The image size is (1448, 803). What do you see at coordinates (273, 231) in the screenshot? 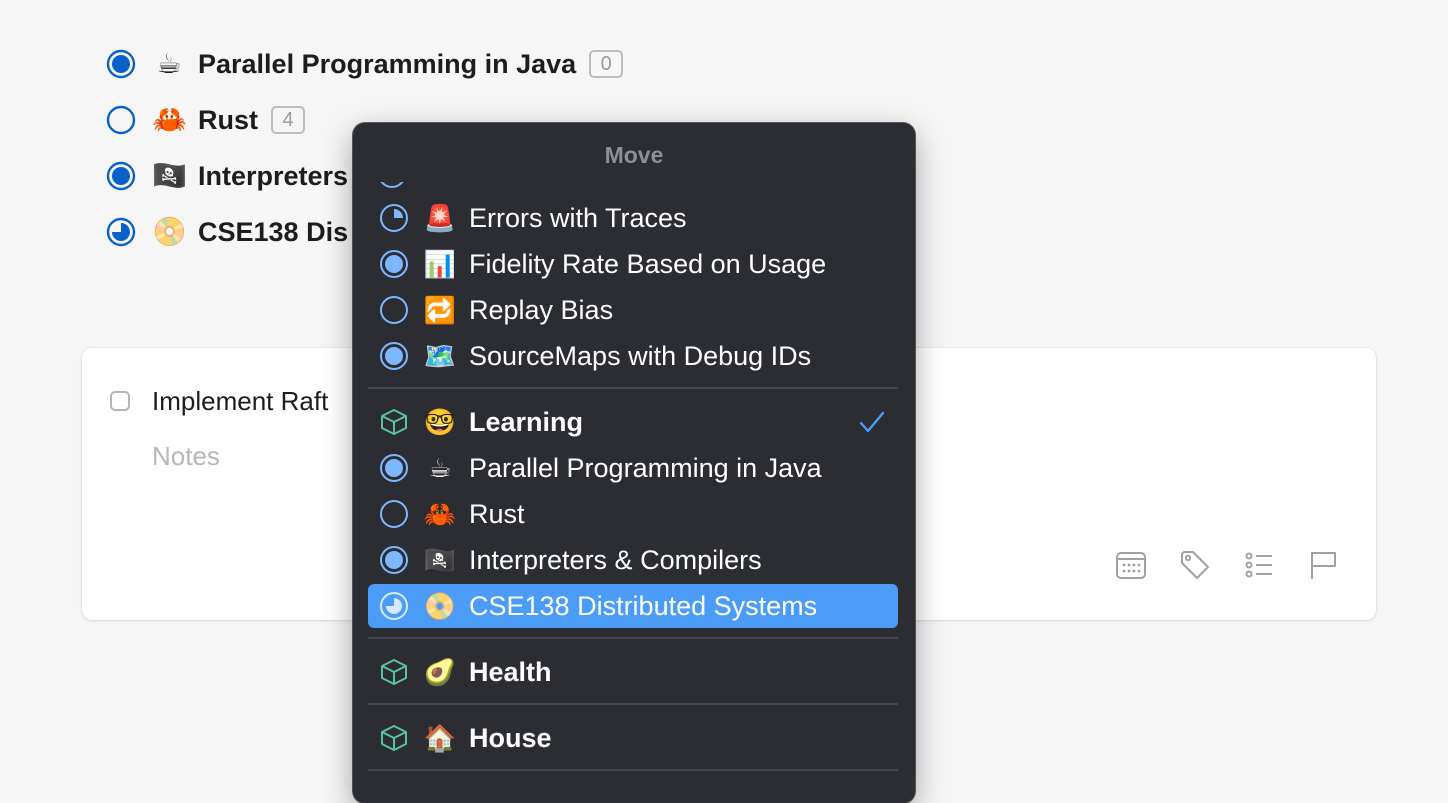
I see `project-title: CSE138 Dis` at bounding box center [273, 231].